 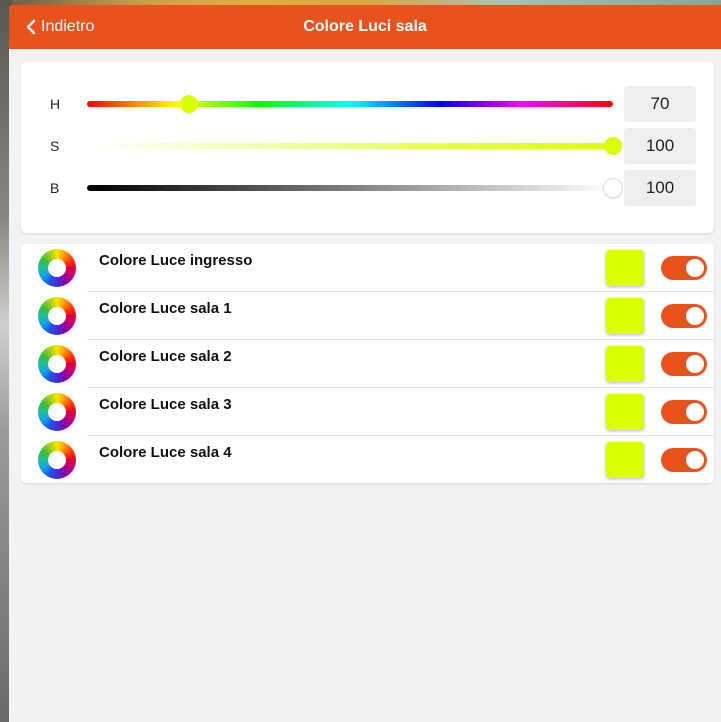 I want to click on light-name: Colore Luce sala 2, so click(x=165, y=356).